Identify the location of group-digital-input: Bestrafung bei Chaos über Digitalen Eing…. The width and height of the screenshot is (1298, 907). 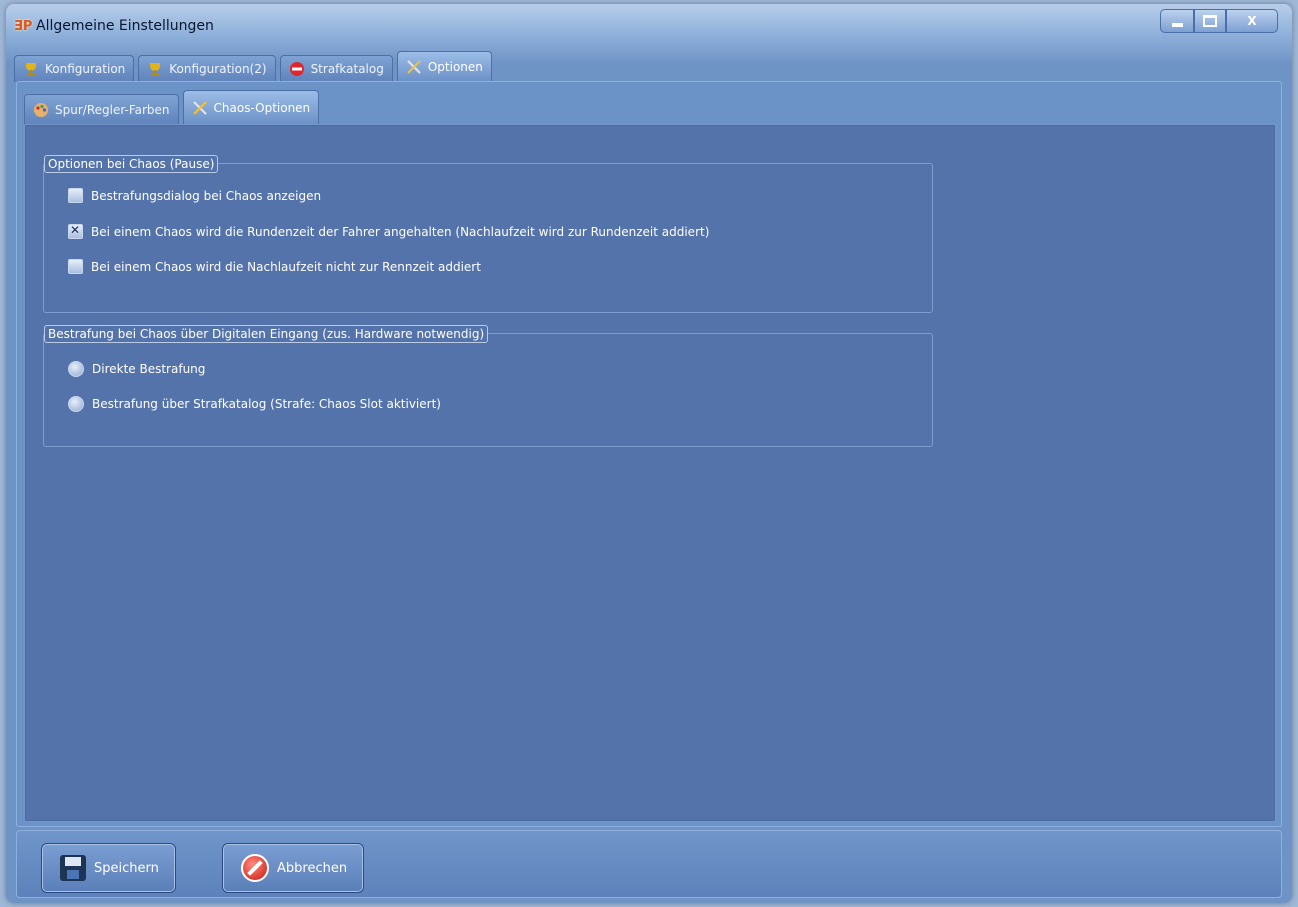
(488, 386).